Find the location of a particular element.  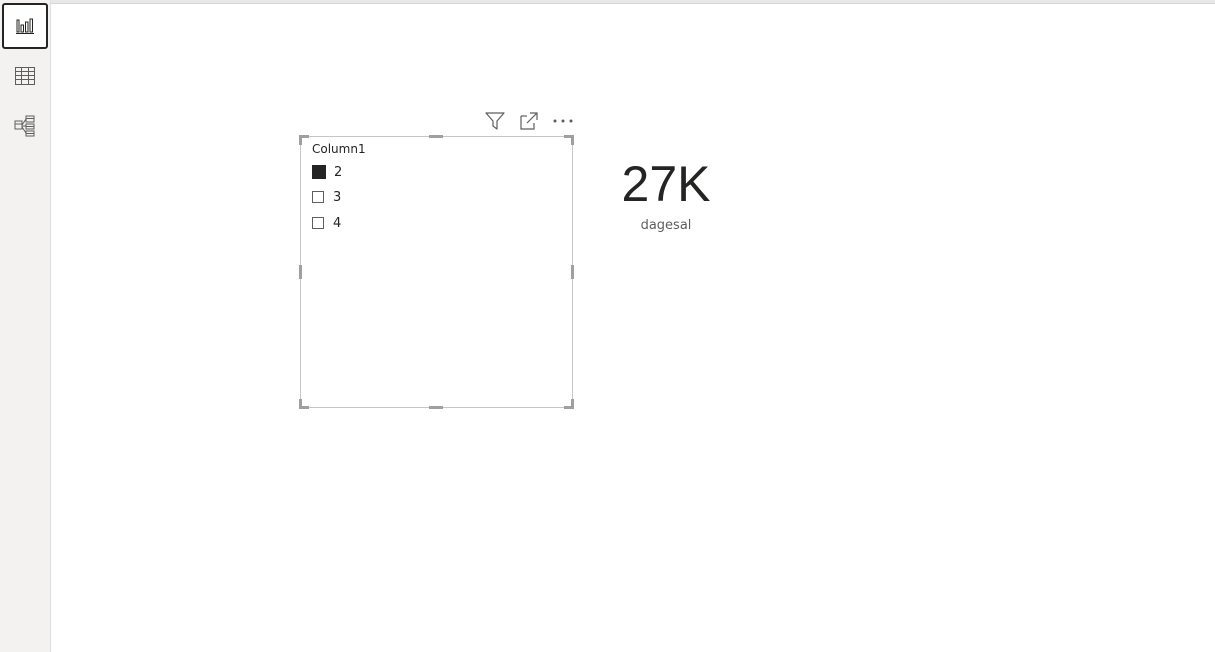

resize-handle-left is located at coordinates (300, 272).